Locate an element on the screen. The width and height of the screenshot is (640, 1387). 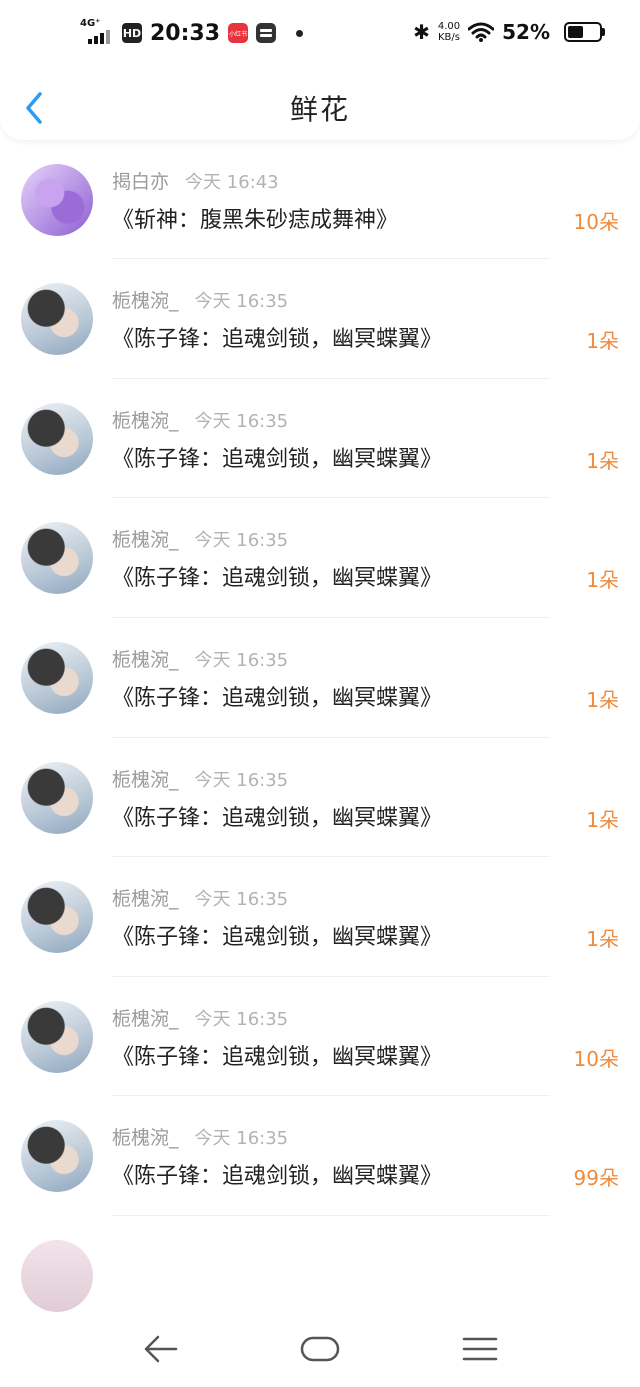
red-app-icon: 小红书 is located at coordinates (238, 33).